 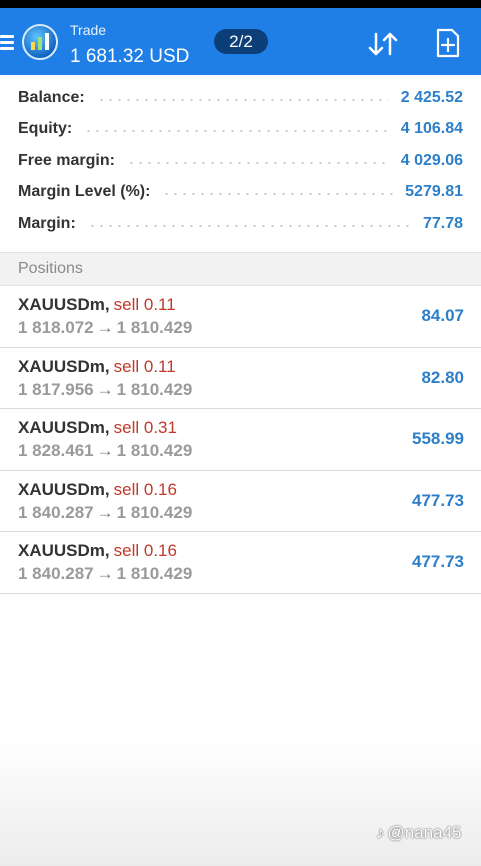 What do you see at coordinates (40, 42) in the screenshot?
I see `app-logo` at bounding box center [40, 42].